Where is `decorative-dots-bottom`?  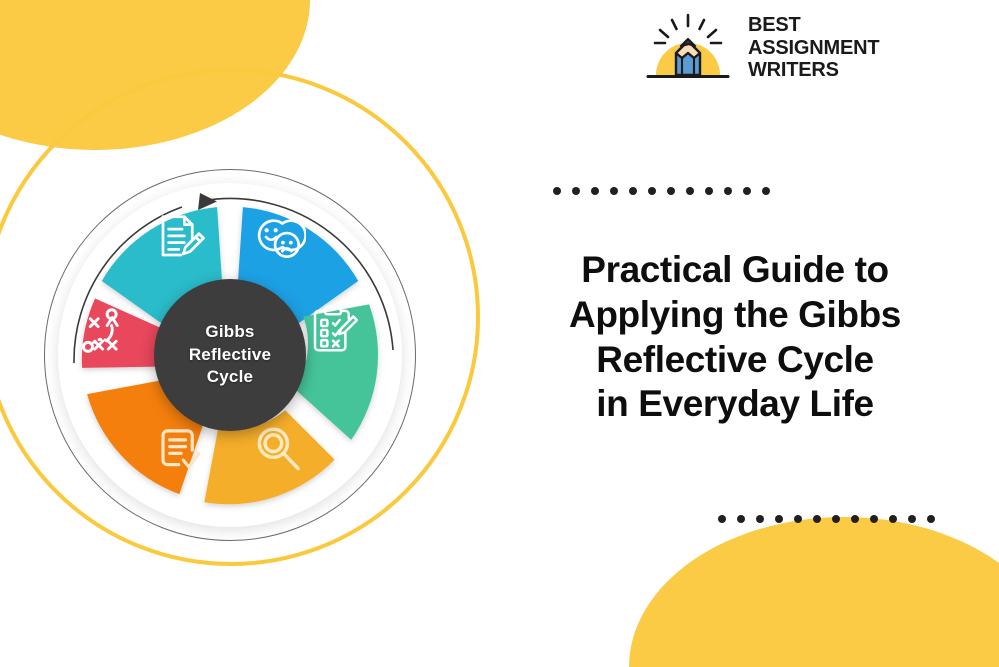 decorative-dots-bottom is located at coordinates (826, 519).